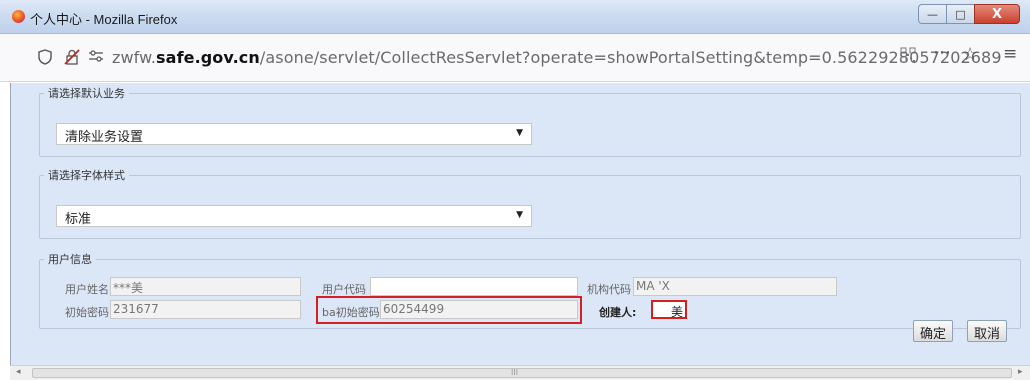 The width and height of the screenshot is (1030, 380). What do you see at coordinates (908, 57) in the screenshot?
I see `qr-code-icon` at bounding box center [908, 57].